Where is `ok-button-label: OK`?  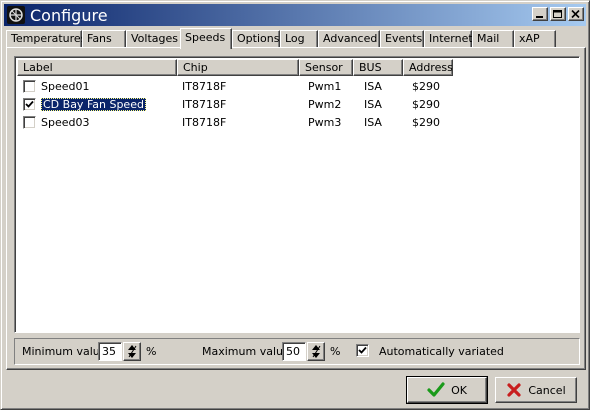 ok-button-label: OK is located at coordinates (459, 390).